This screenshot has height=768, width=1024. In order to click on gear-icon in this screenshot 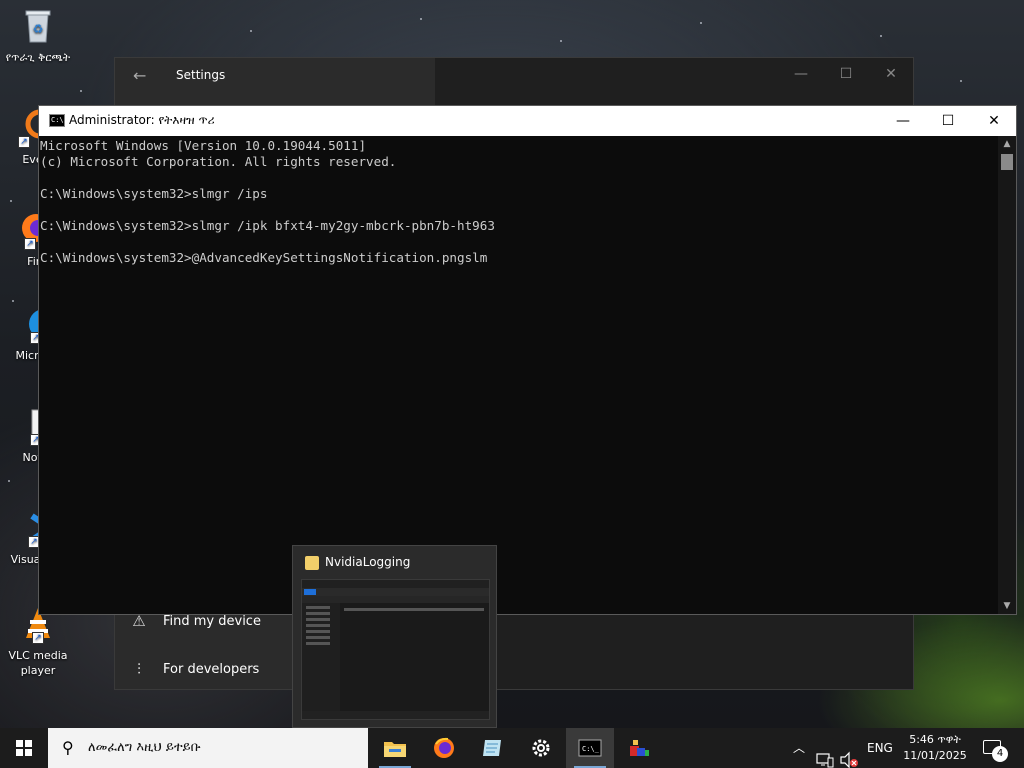, I will do `click(541, 748)`.